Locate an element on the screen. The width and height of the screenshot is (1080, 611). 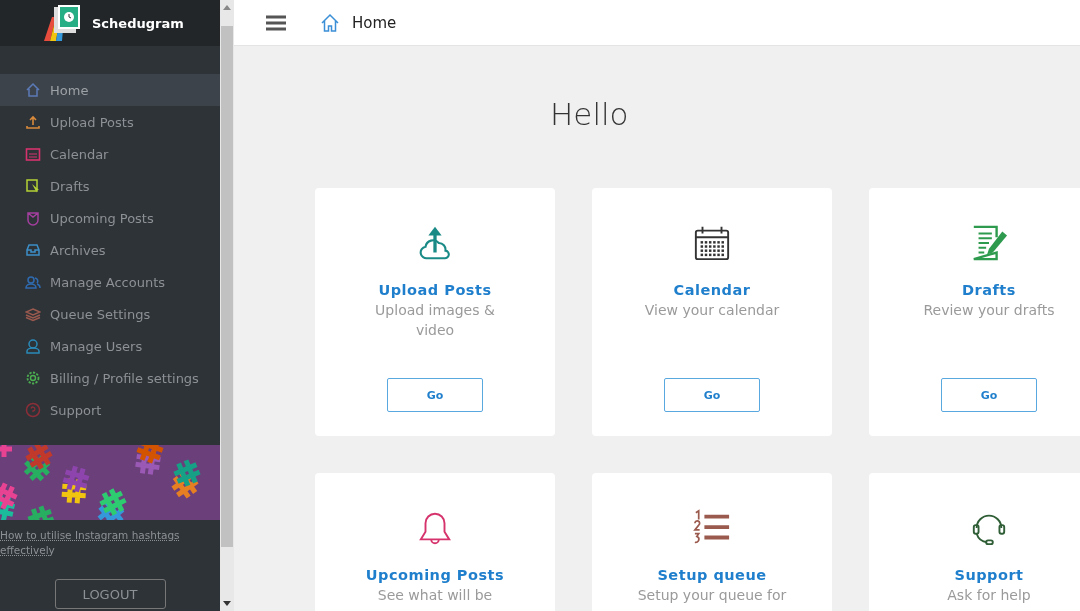
brand-name: Schedugram is located at coordinates (138, 23).